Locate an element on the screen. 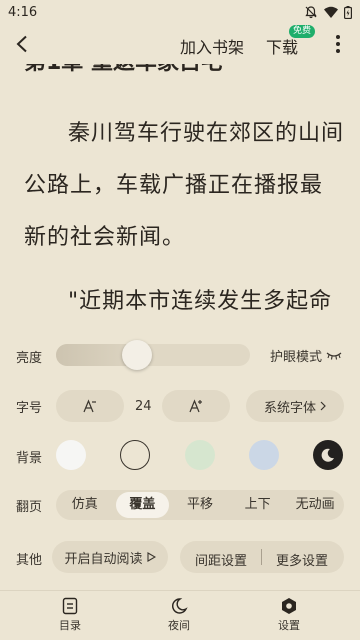 This screenshot has height=640, width=360. auto-read-button: 开启自动阅读 is located at coordinates (110, 557).